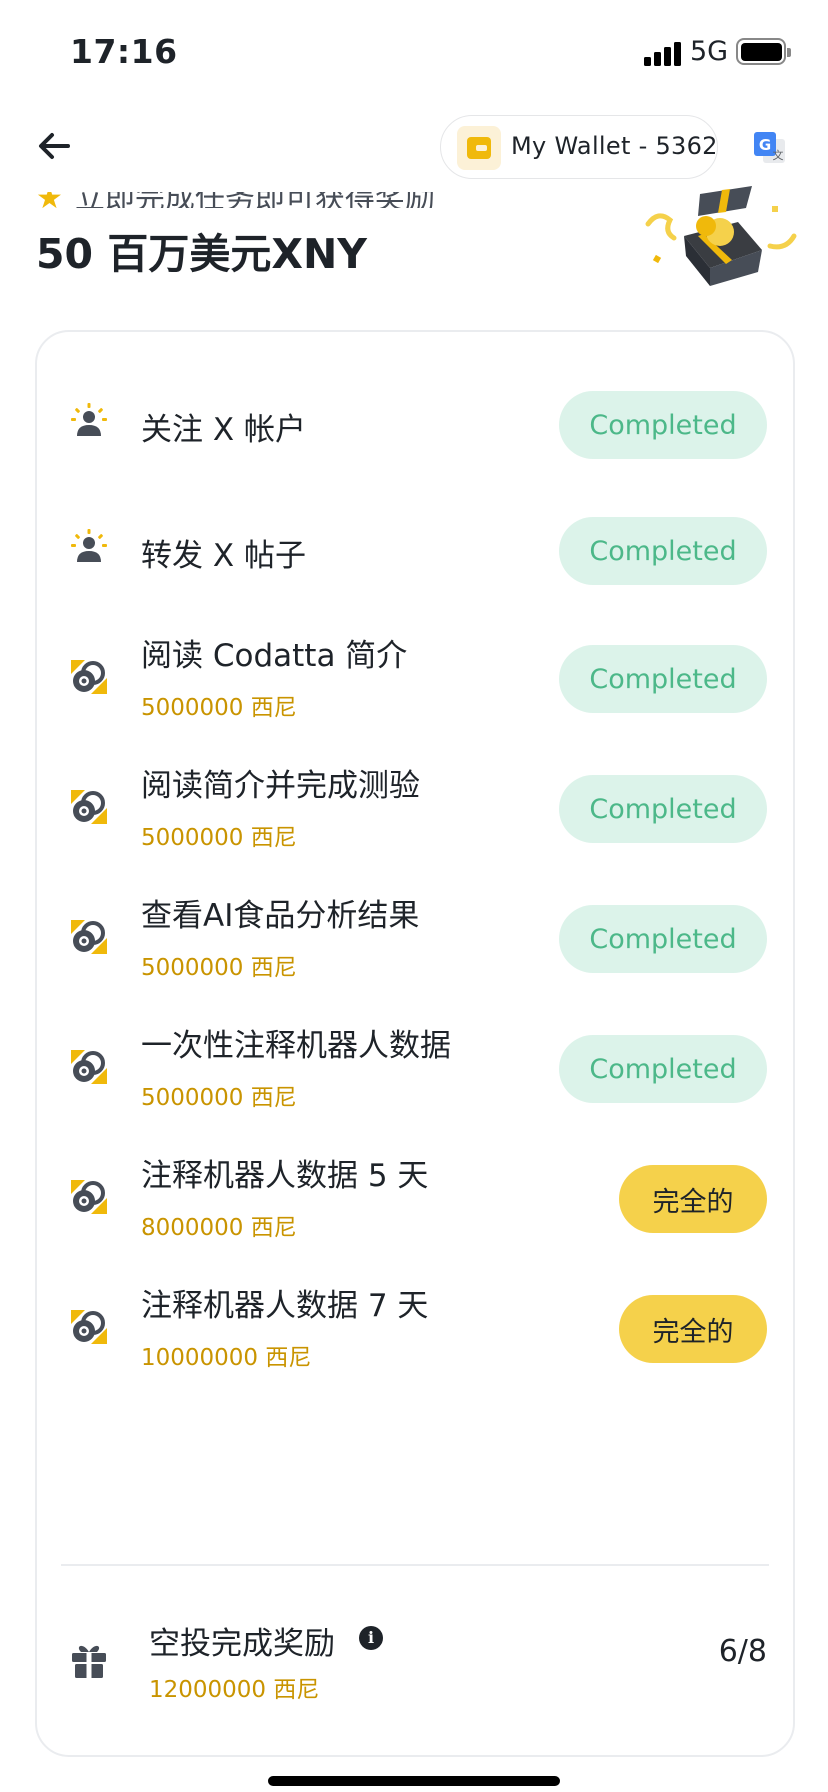 Image resolution: width=828 pixels, height=1792 pixels. Describe the element at coordinates (226, 1358) in the screenshot. I see `task-reward: 10000000 西尼` at that location.